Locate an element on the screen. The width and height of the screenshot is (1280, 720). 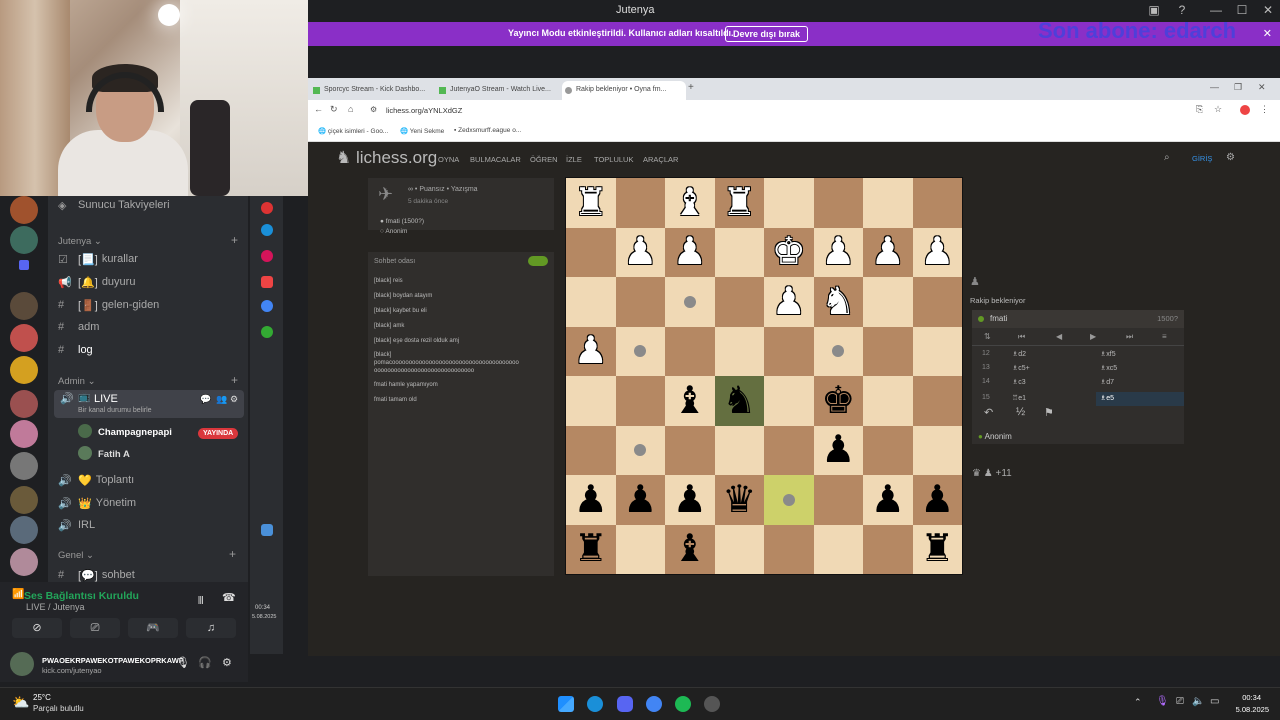
category-genel: Genel ⌄ is located at coordinates (76, 555).